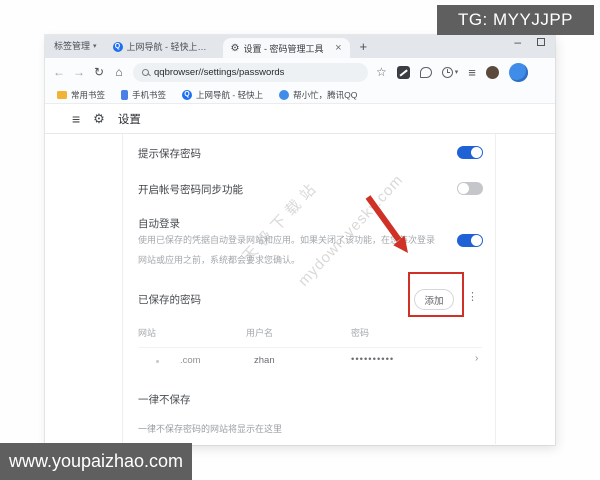 This screenshot has height=480, width=600. I want to click on qq-icon, so click(284, 94).